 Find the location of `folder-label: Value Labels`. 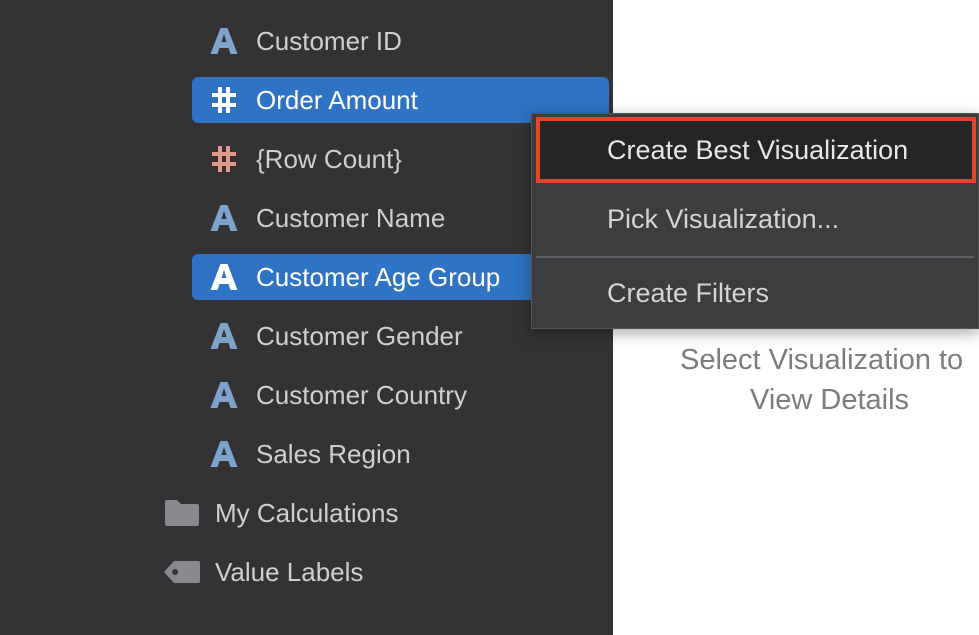

folder-label: Value Labels is located at coordinates (289, 571).